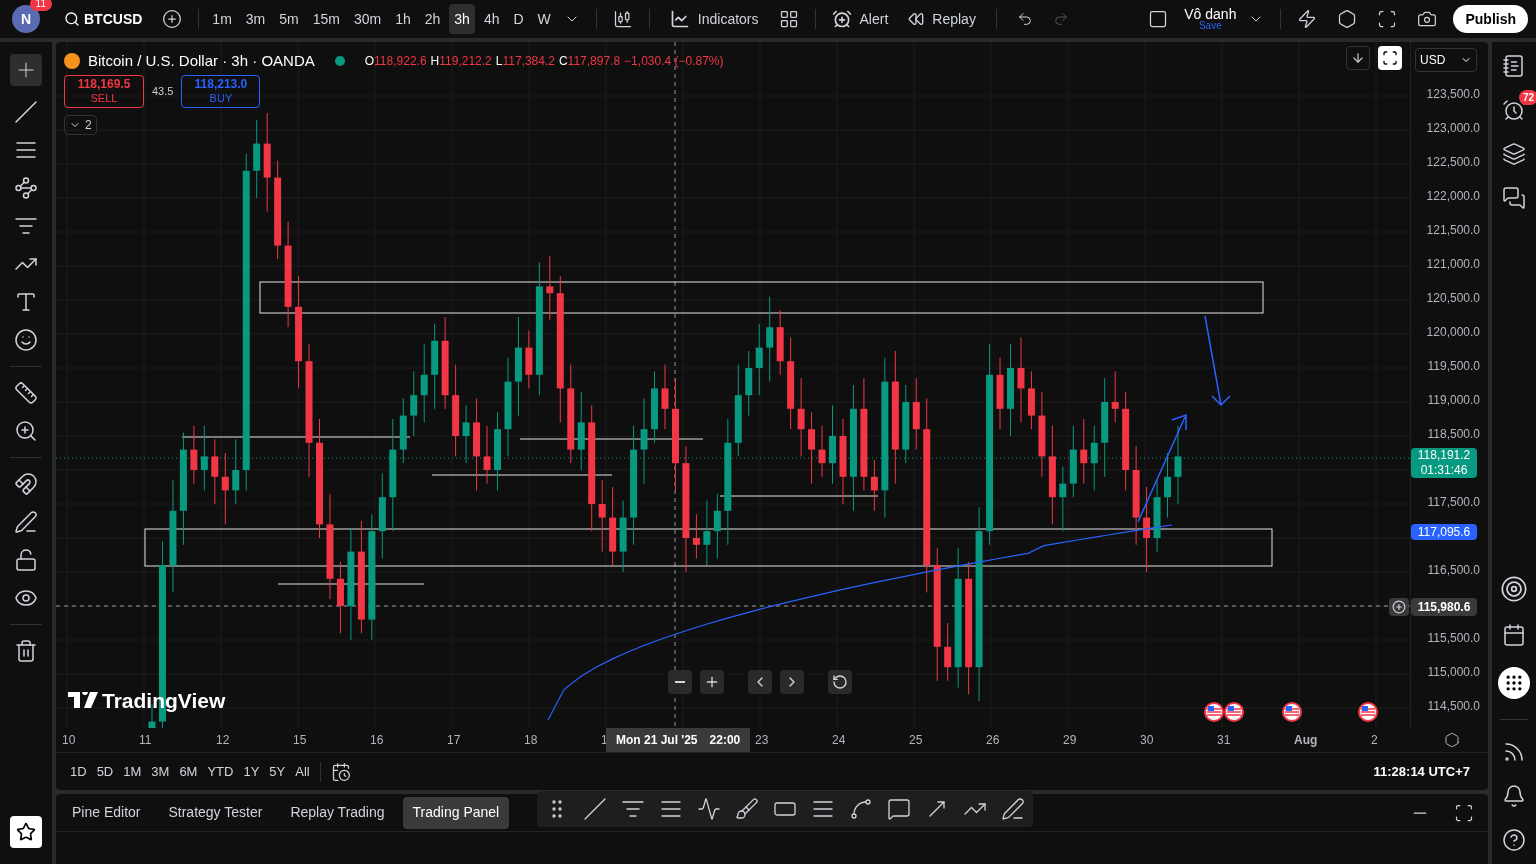 This screenshot has width=1536, height=864. I want to click on price-tick: 117,500.0, so click(1453, 502).